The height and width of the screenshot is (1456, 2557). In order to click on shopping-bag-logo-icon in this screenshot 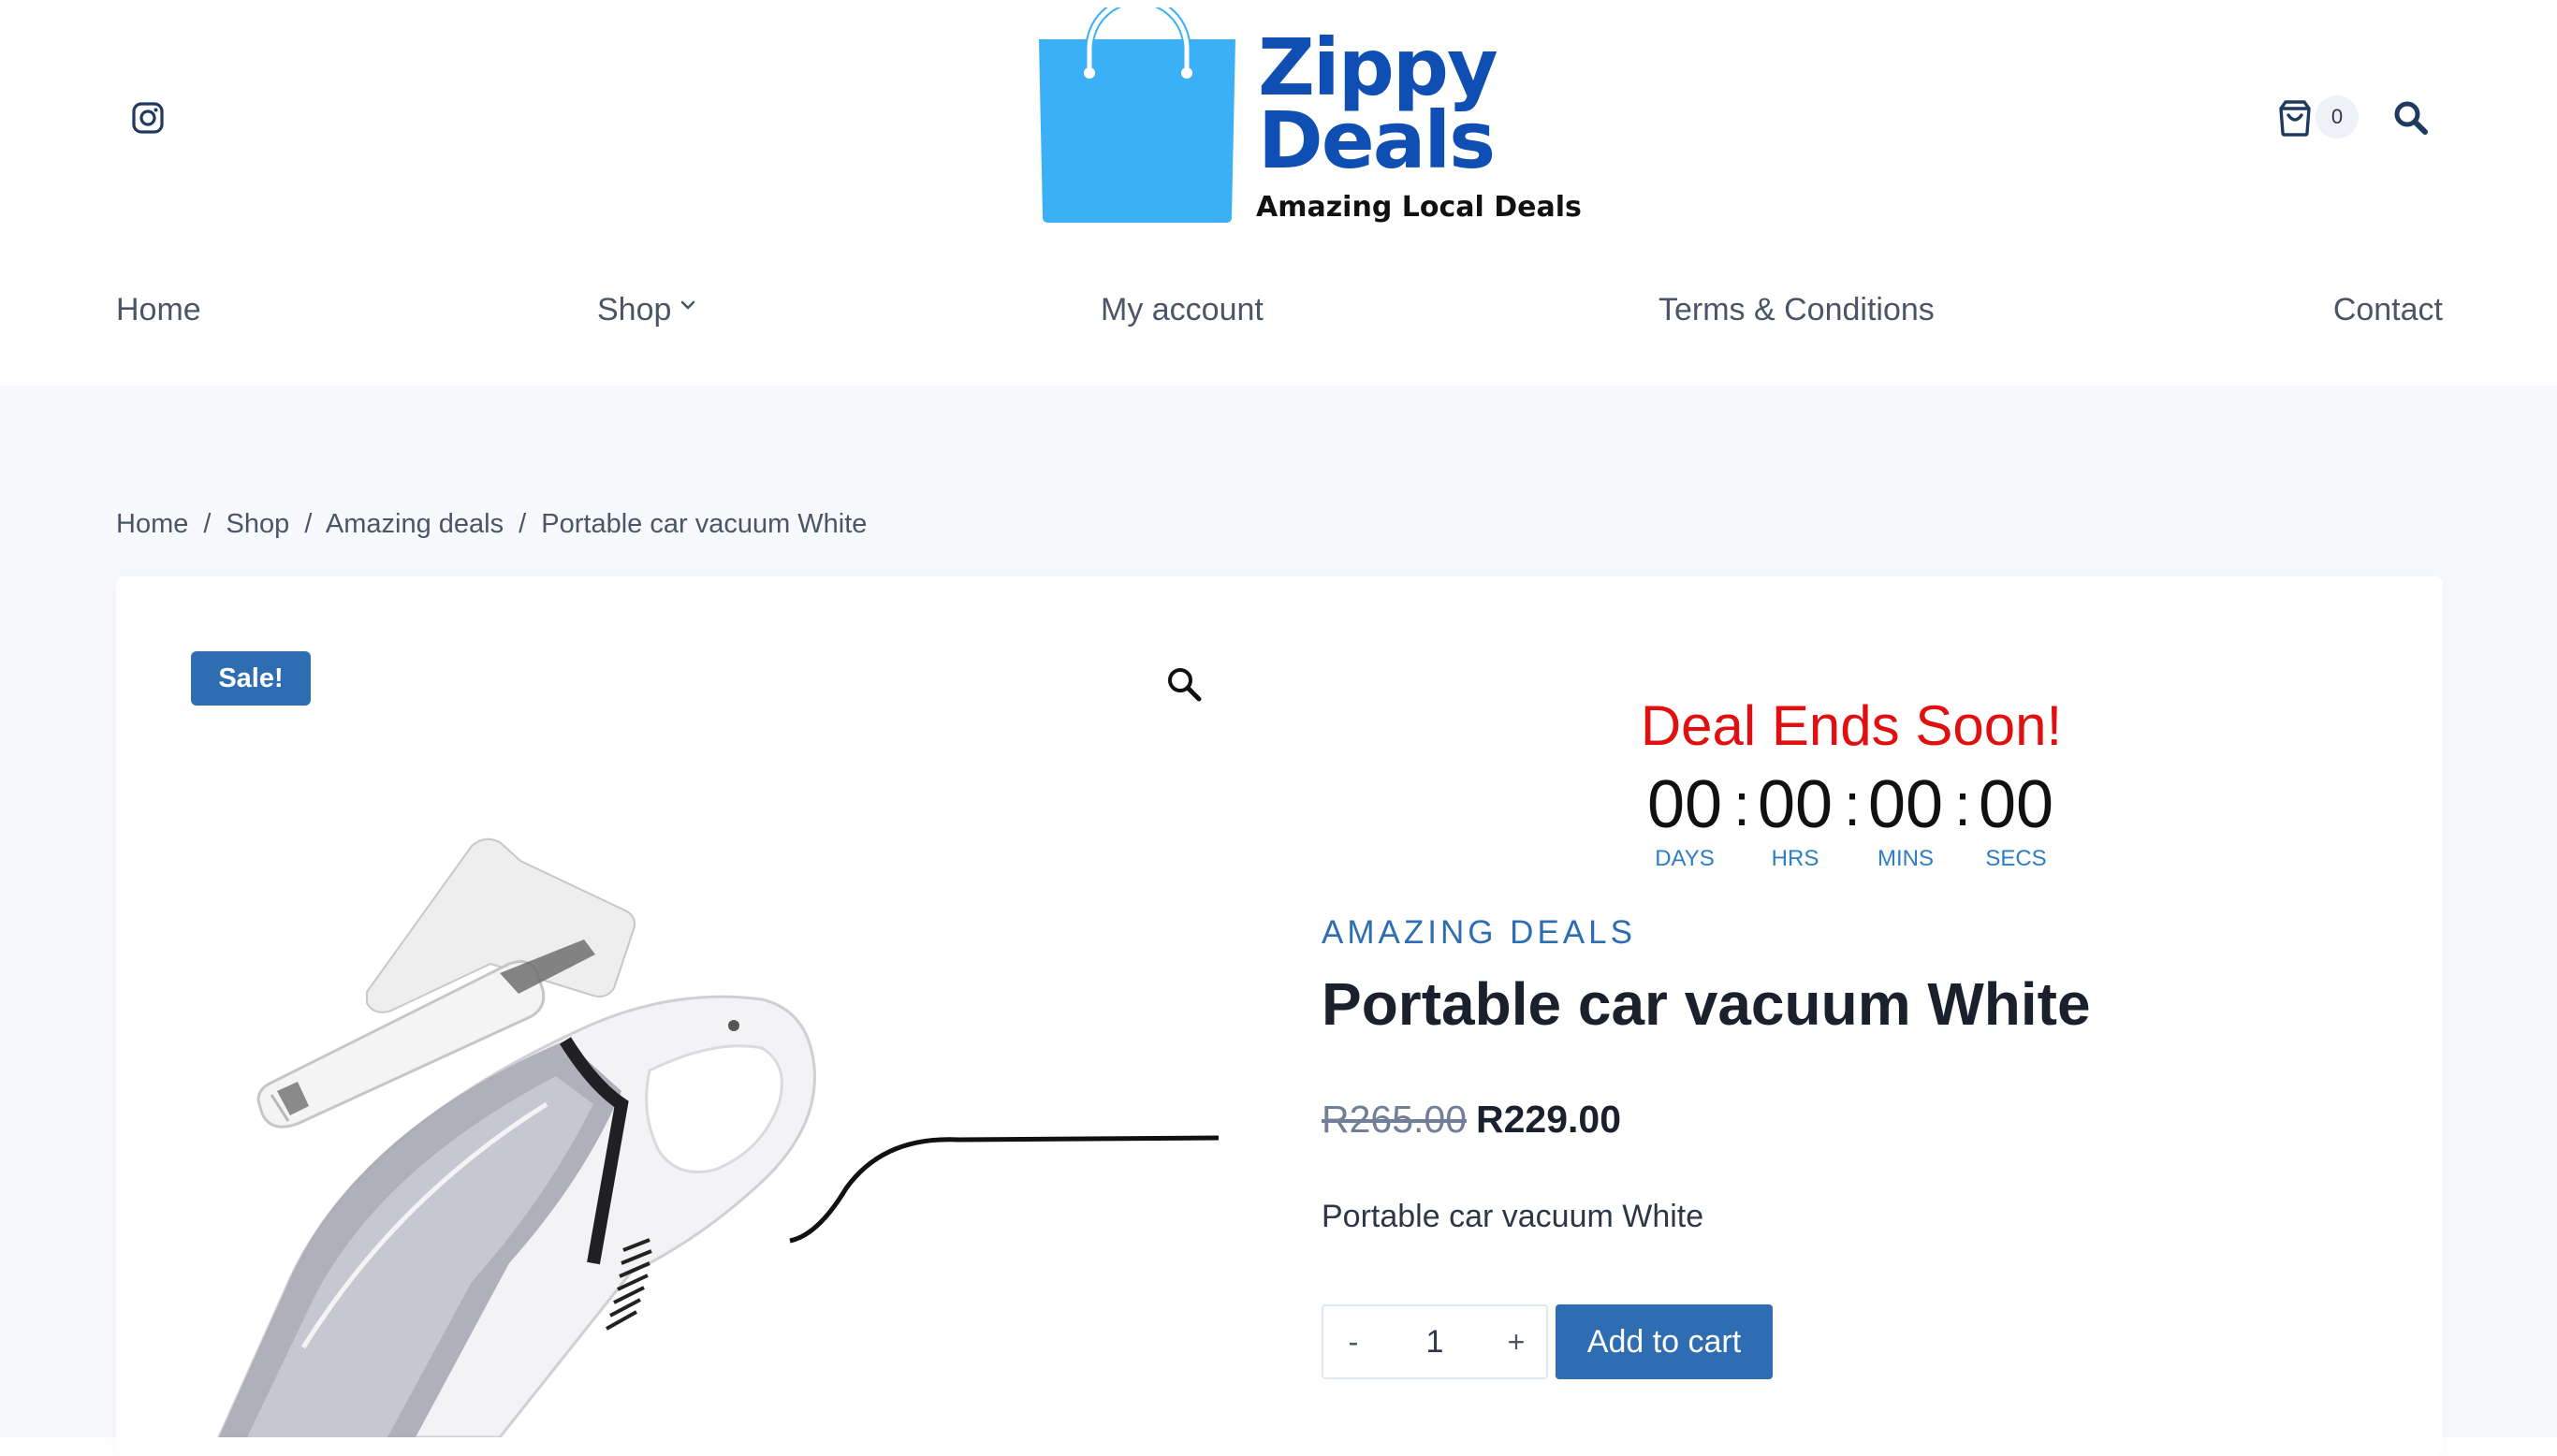, I will do `click(1137, 115)`.